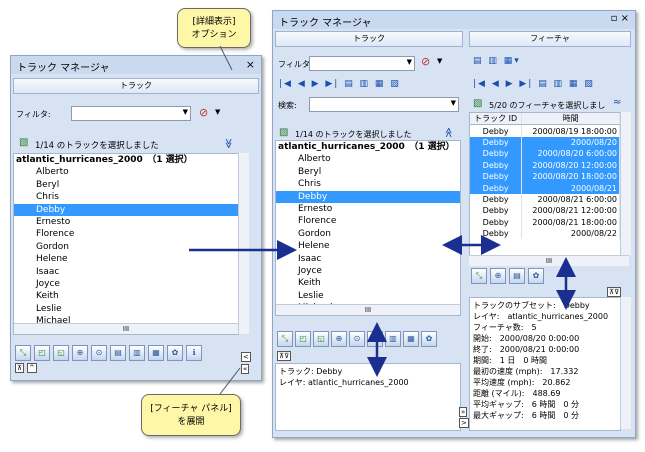  Describe the element at coordinates (226, 58) in the screenshot. I see `callout-pointer-detail` at that location.